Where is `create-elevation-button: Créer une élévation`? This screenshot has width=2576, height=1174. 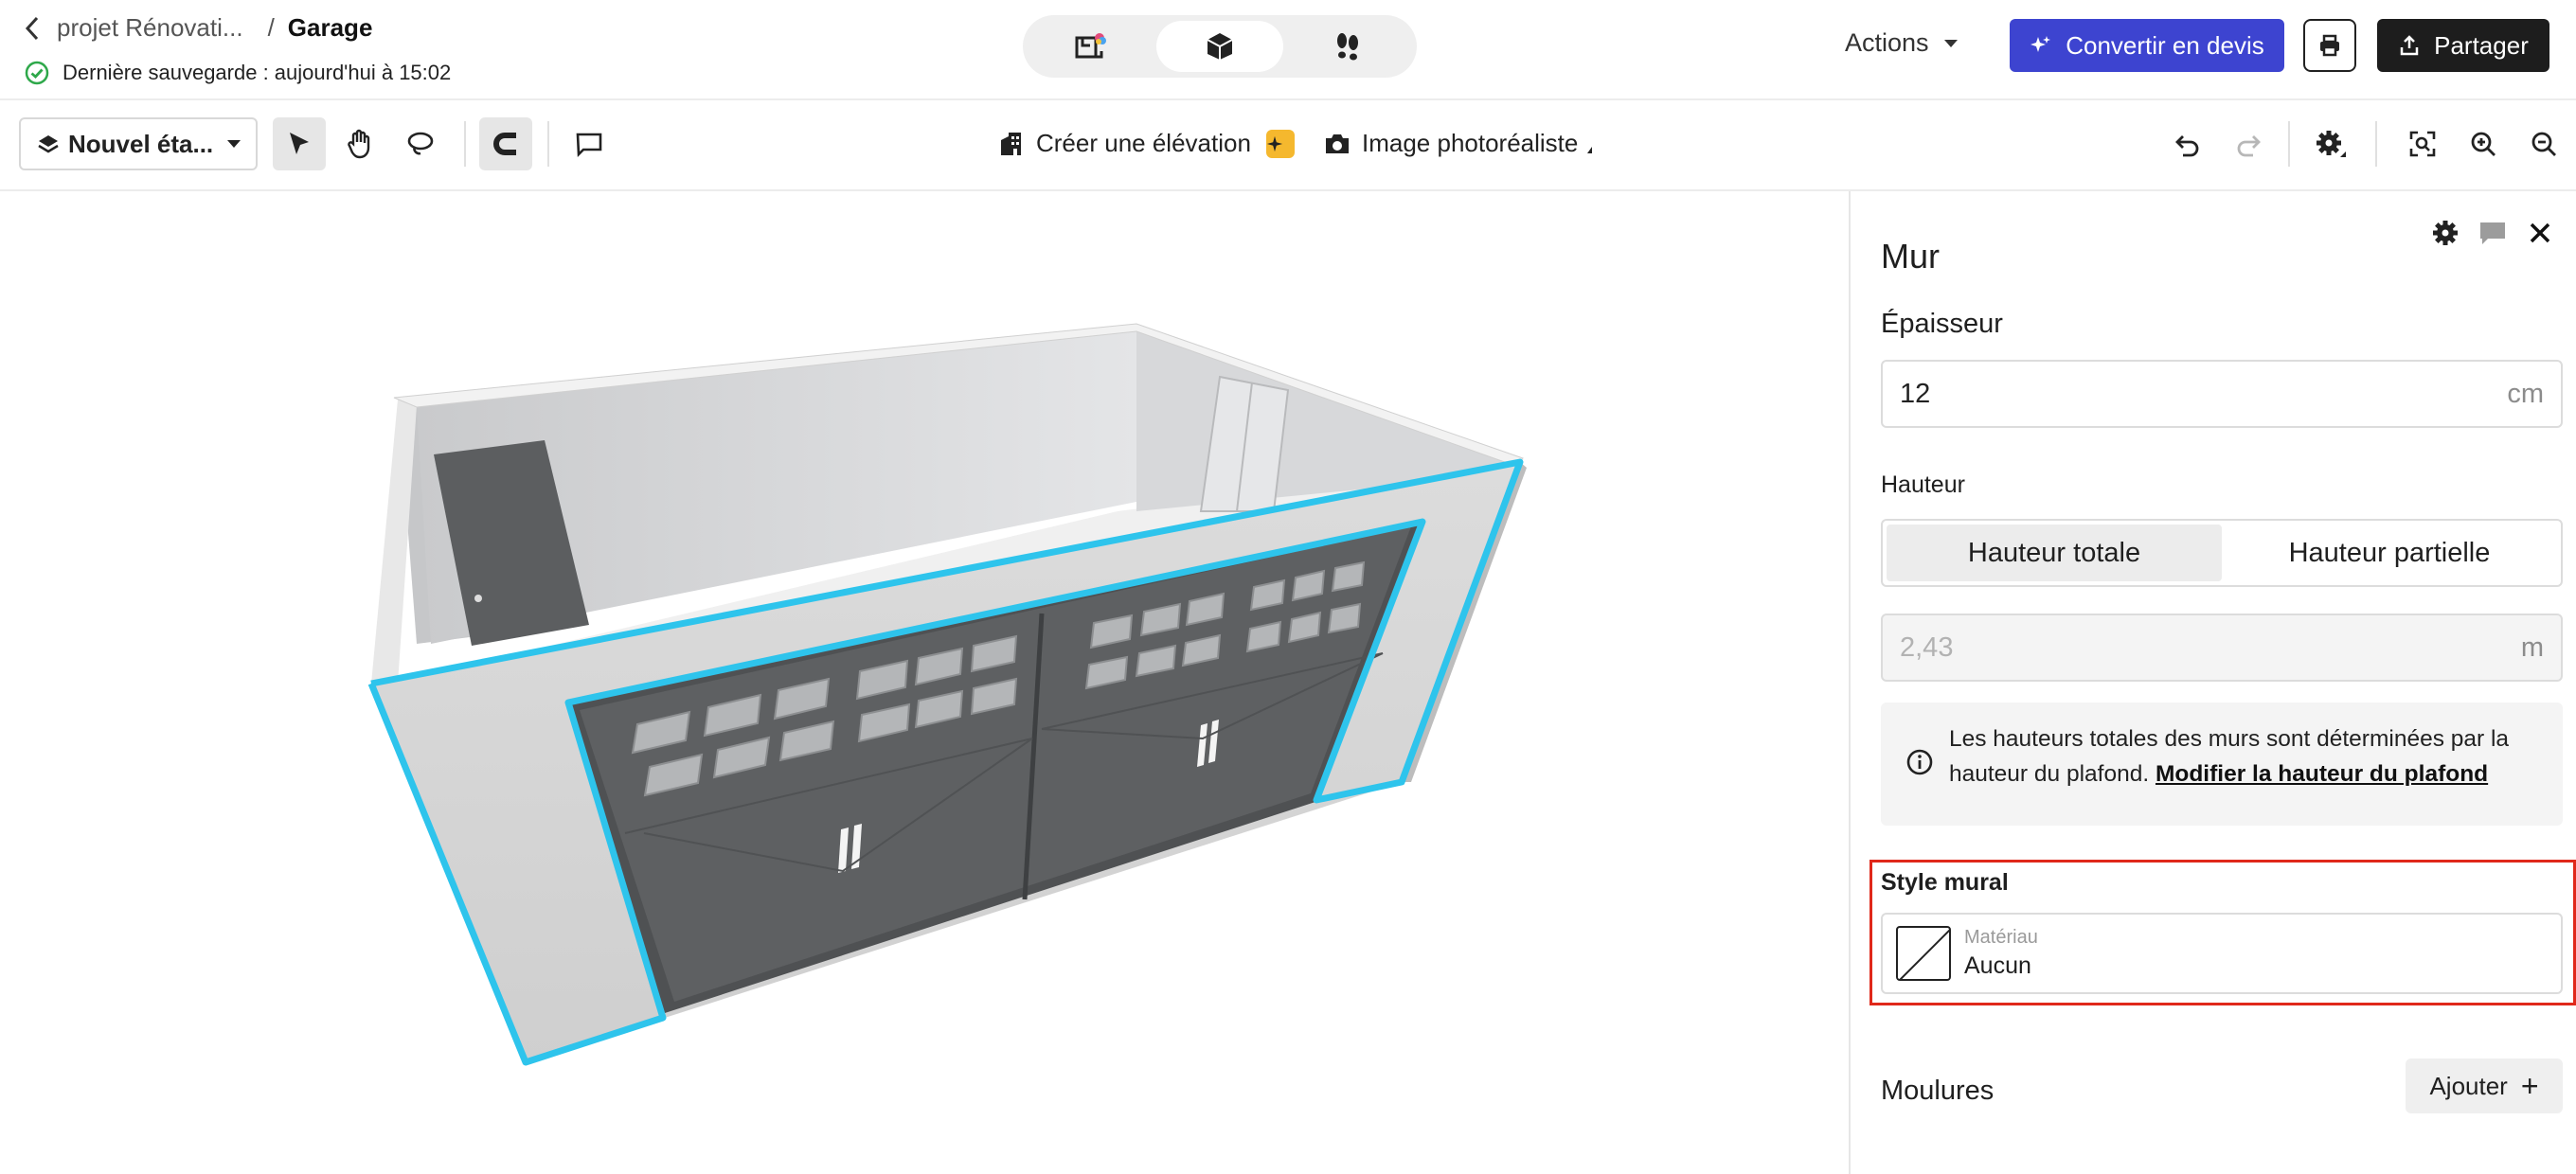 create-elevation-button: Créer une élévation is located at coordinates (1146, 143).